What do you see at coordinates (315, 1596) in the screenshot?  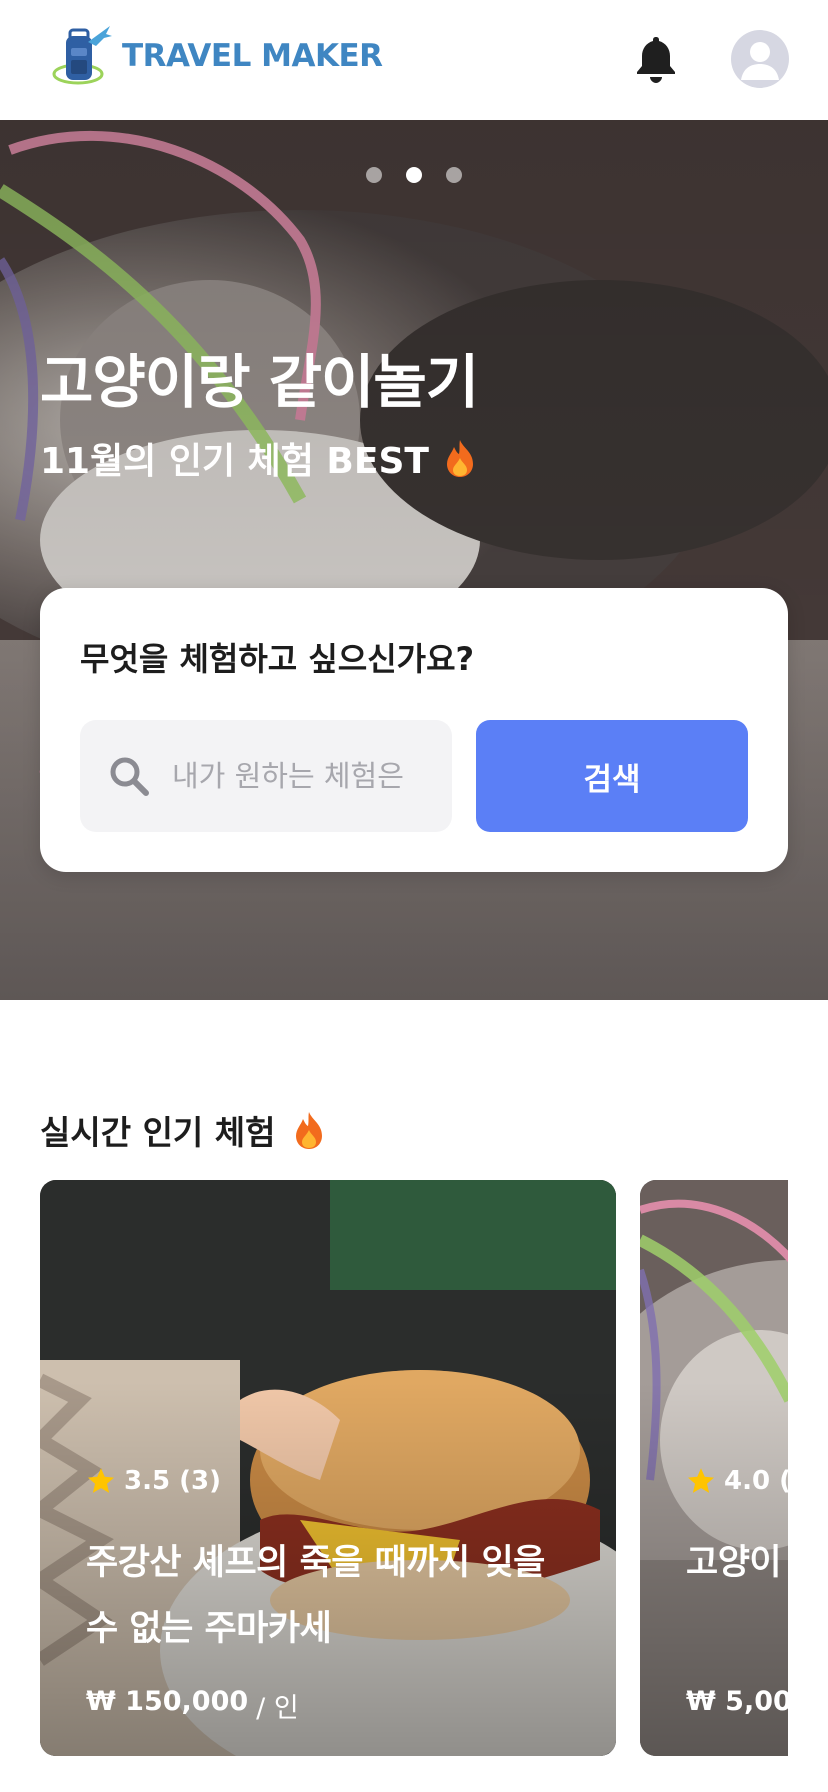 I see `card-title: 주강산 셰프의 죽을 때까지 잊을 수 없는 주마카세` at bounding box center [315, 1596].